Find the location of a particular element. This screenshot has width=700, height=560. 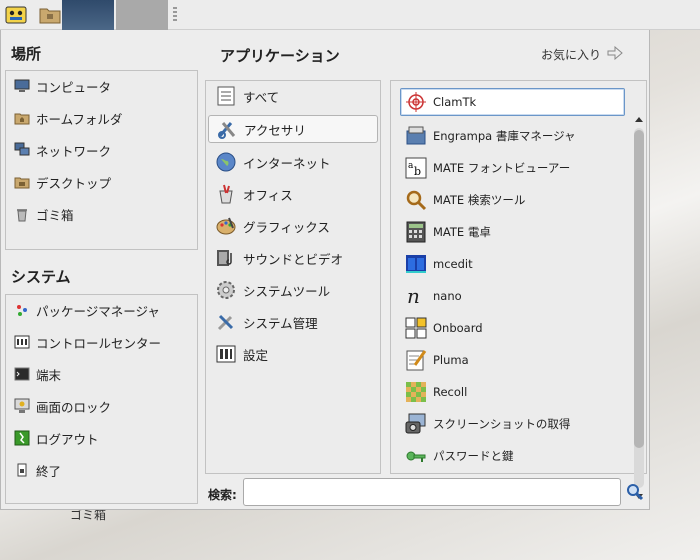

settings-icon is located at coordinates (226, 354).